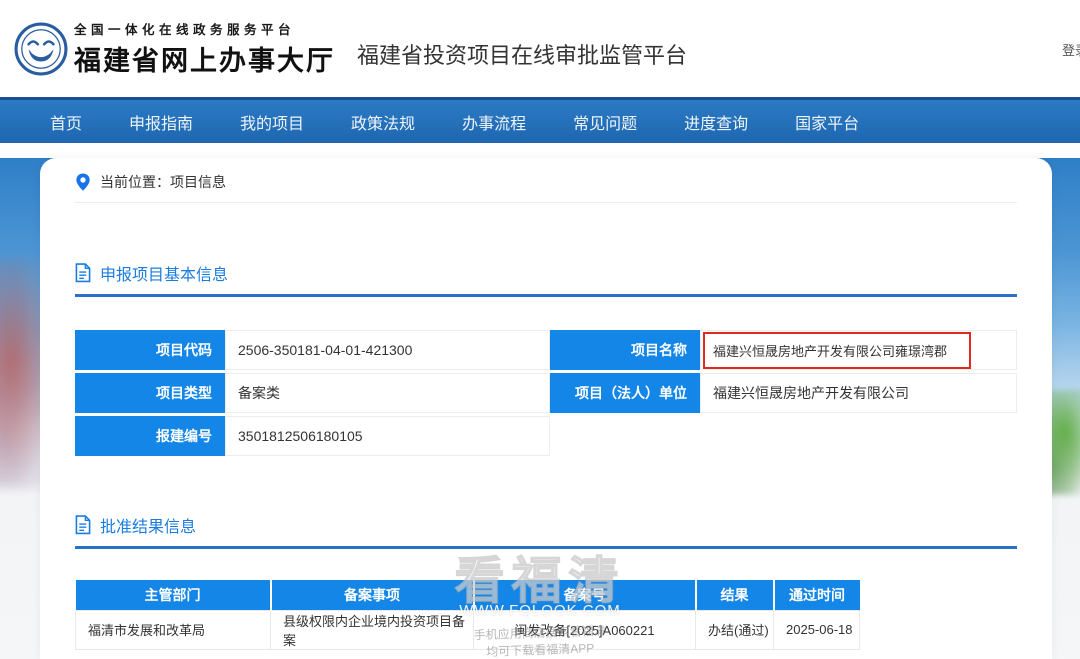 This screenshot has height=659, width=1080. Describe the element at coordinates (837, 350) in the screenshot. I see `highlighted-project-name: 福建兴恒晟房地产开发有限公司雍璟湾郡` at that location.